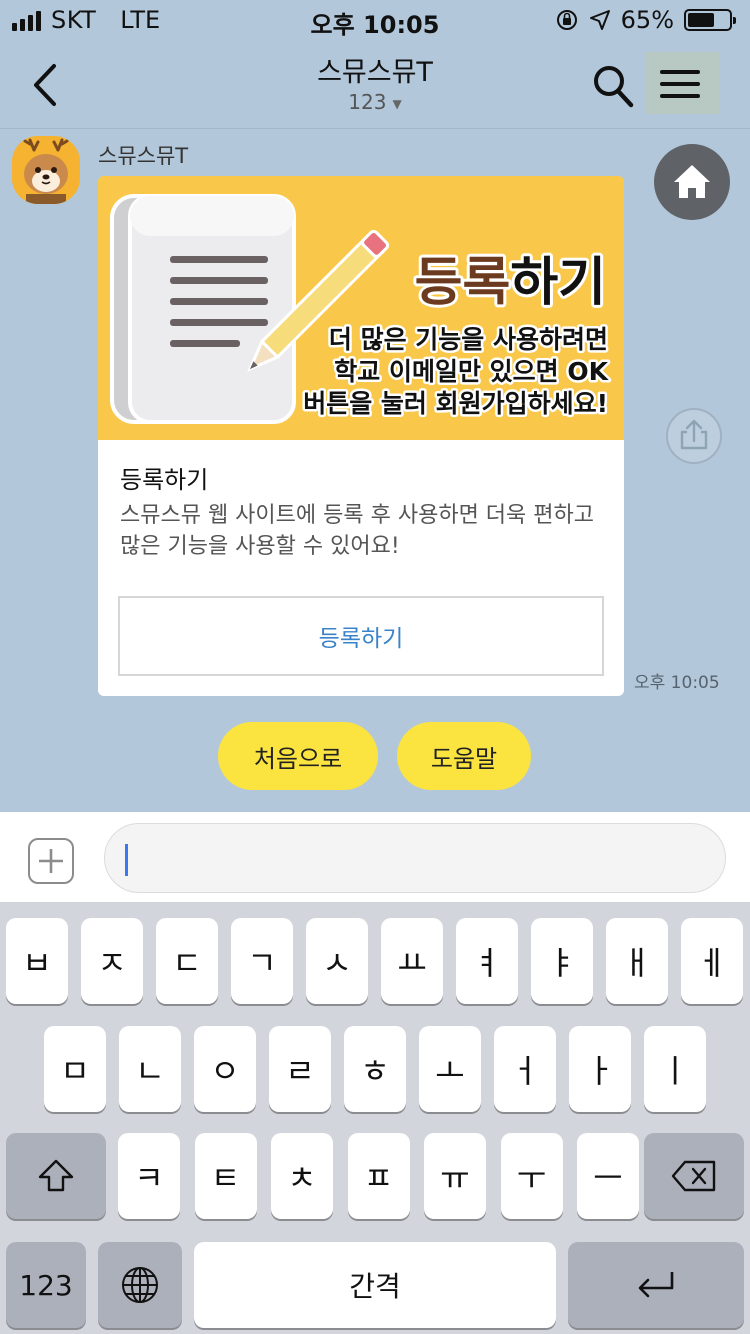  Describe the element at coordinates (164, 480) in the screenshot. I see `card-title: 등록하기` at that location.